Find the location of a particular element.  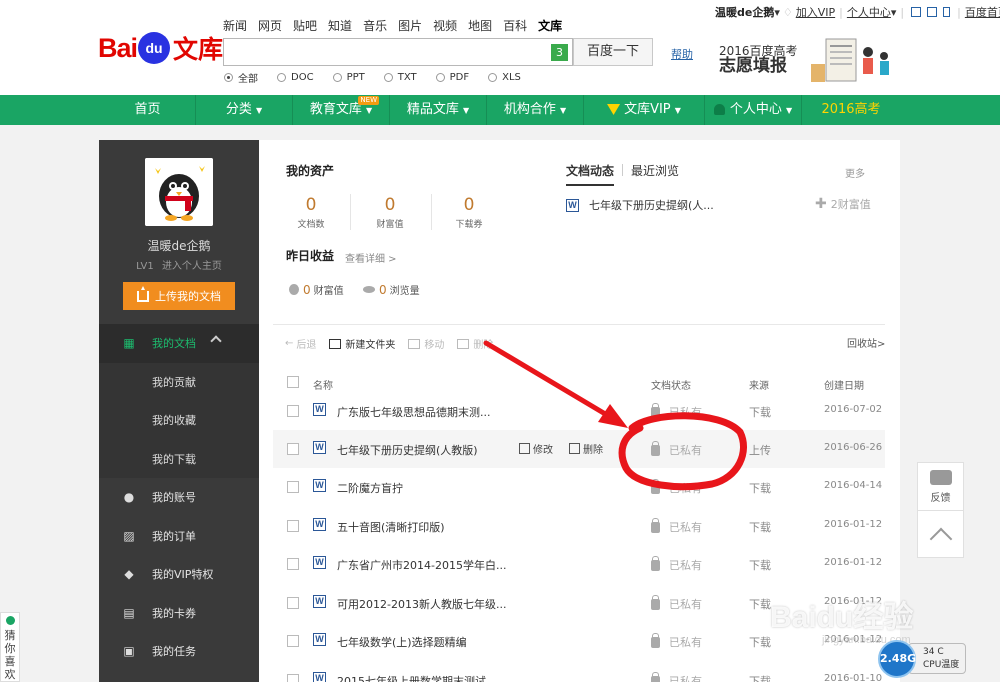

sidebar-username: 温暖de企鹅 is located at coordinates (179, 246).